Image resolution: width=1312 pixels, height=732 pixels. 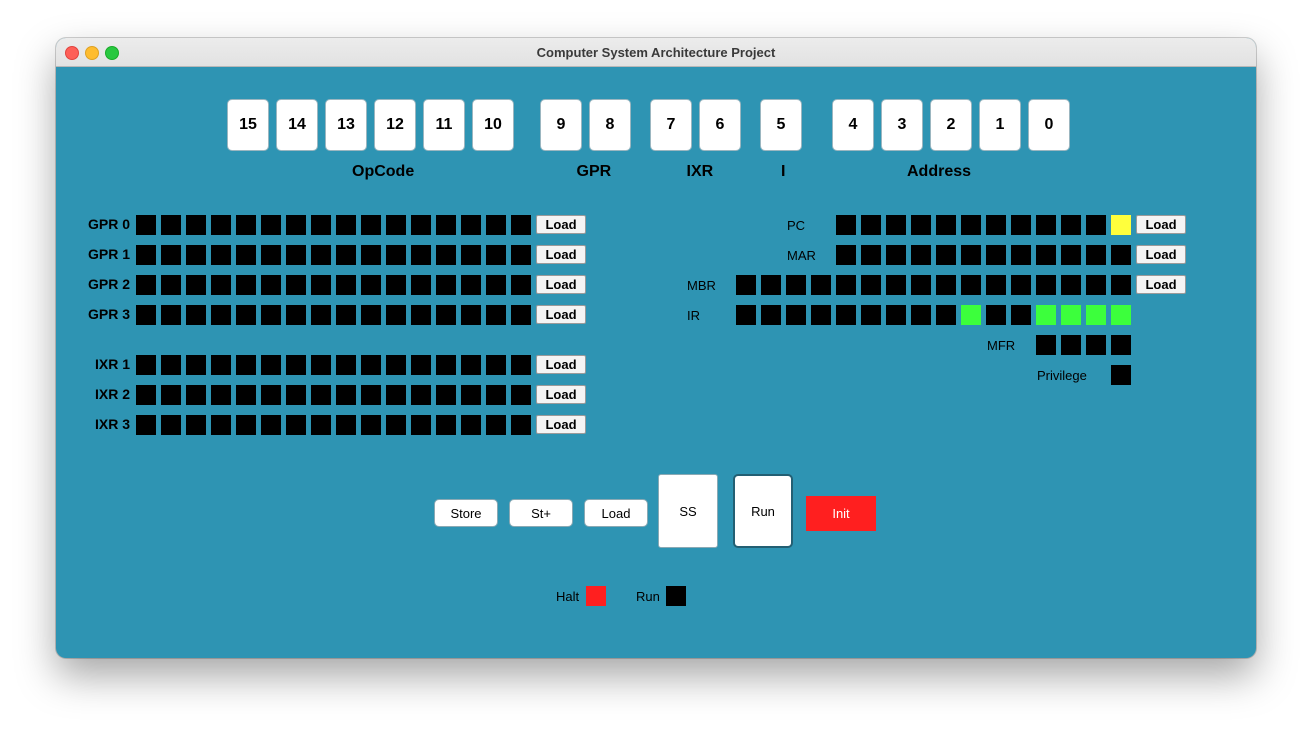 I want to click on run-indicator, so click(x=676, y=596).